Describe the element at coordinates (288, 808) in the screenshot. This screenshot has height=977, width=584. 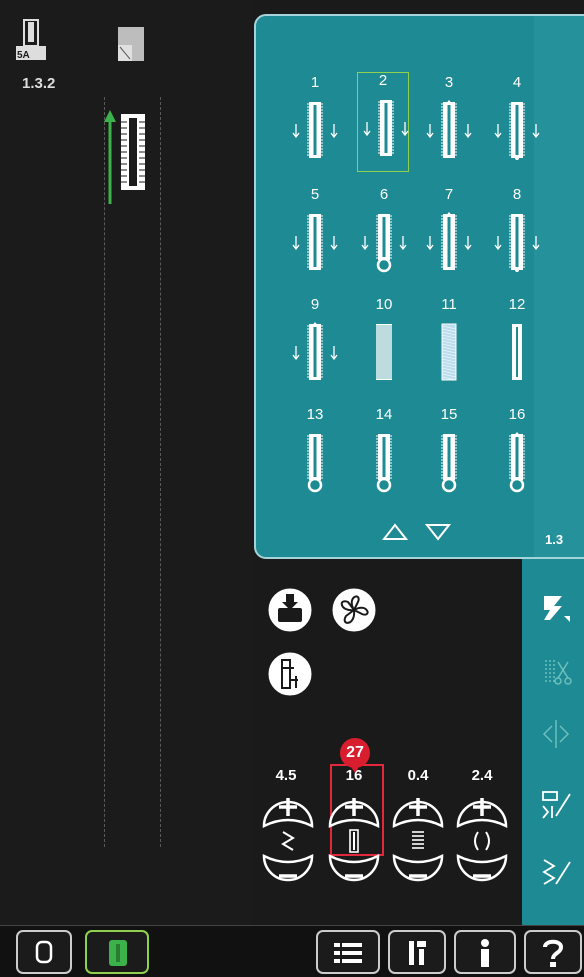
I see `width-increase-button` at that location.